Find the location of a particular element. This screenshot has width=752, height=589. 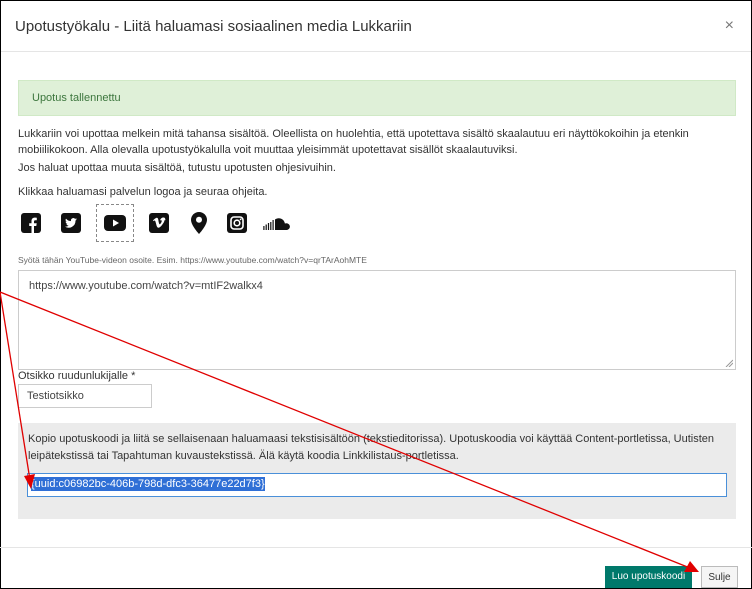

service-icon-bar is located at coordinates (168, 224).